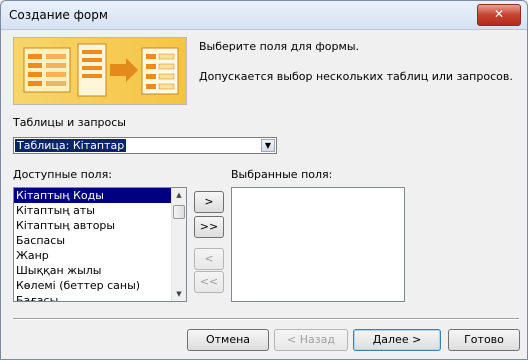  I want to click on selected-fields-label: Выбранные поля:, so click(282, 174).